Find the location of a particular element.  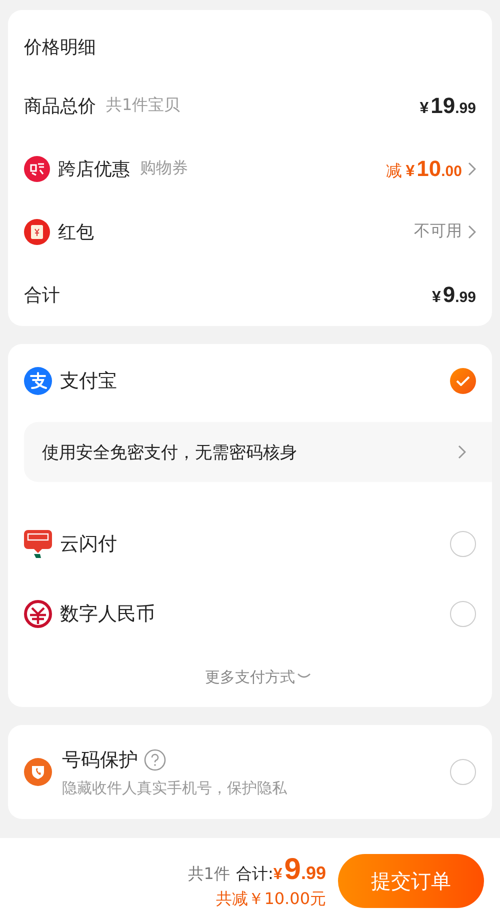

checkmark-icon is located at coordinates (463, 381).